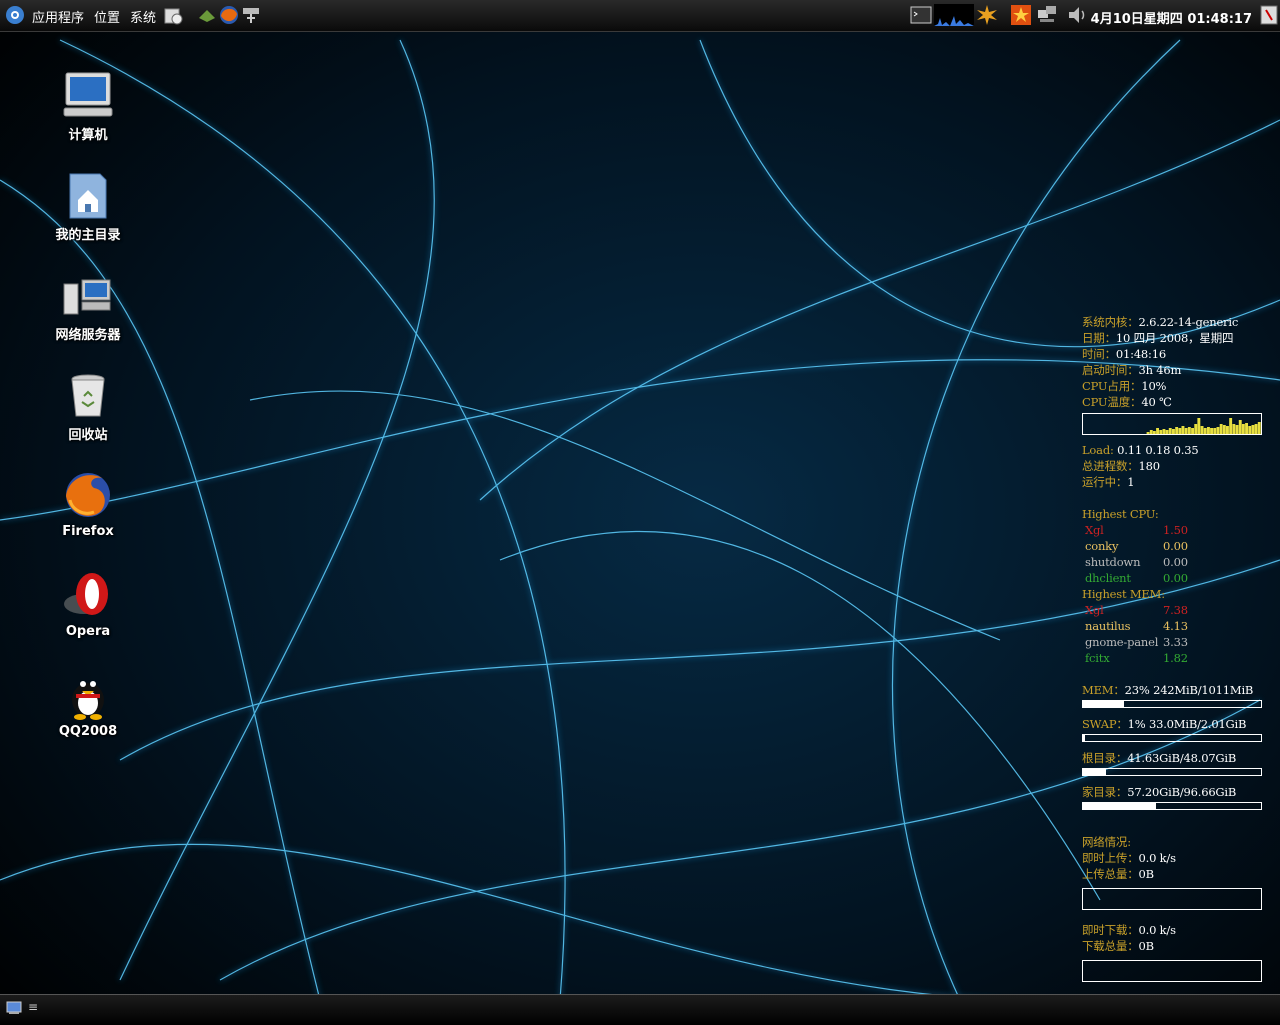  Describe the element at coordinates (207, 15) in the screenshot. I see `bookmark-launcher-icon` at that location.